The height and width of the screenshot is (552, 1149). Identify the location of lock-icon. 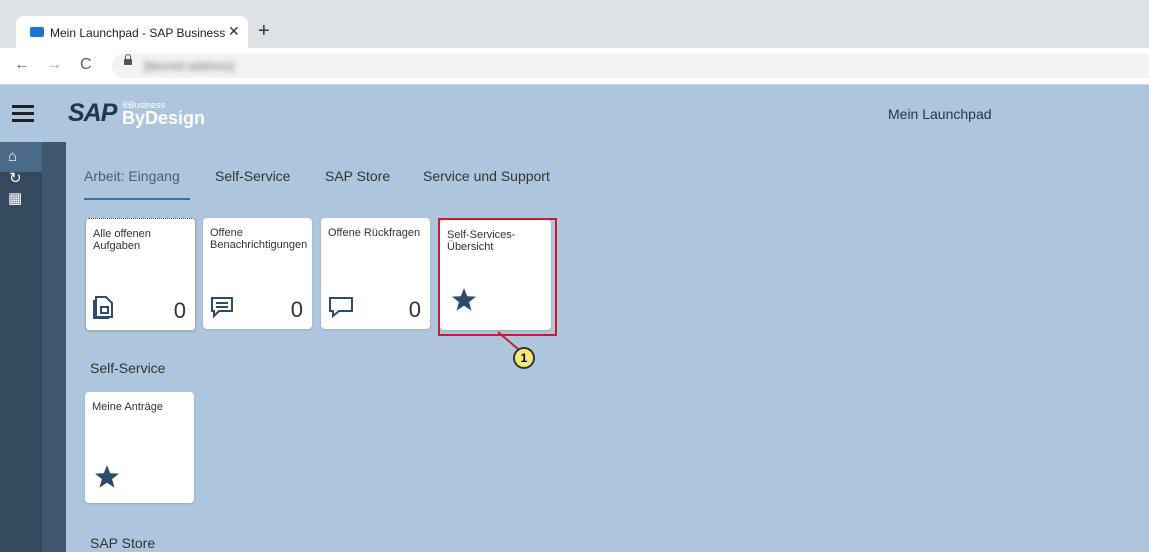
(128, 59).